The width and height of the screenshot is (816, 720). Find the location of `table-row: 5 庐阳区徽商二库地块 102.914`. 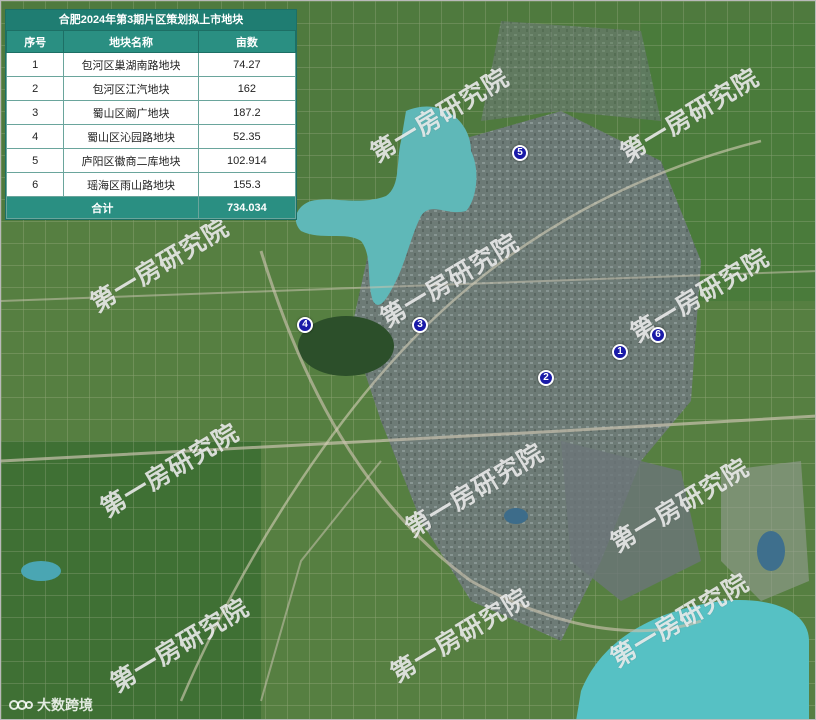

table-row: 5 庐阳区徽商二库地块 102.914 is located at coordinates (151, 160).